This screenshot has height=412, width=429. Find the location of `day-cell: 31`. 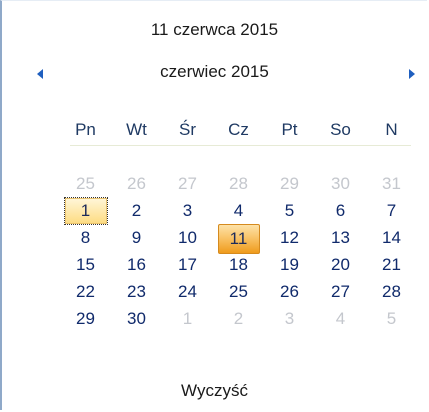

day-cell: 31 is located at coordinates (391, 183).